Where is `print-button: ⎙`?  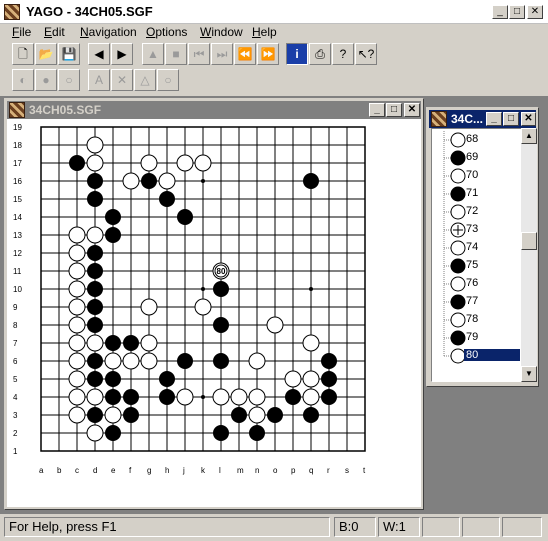 print-button: ⎙ is located at coordinates (320, 54).